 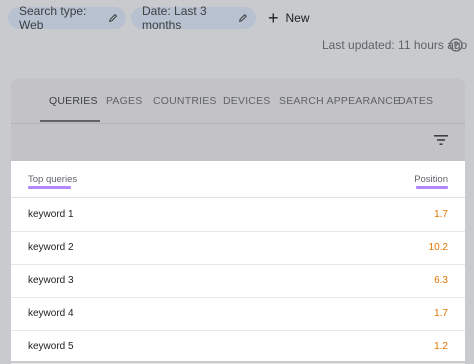 What do you see at coordinates (395, 45) in the screenshot?
I see `last-updated-text: Last updated: 11 hours ago` at bounding box center [395, 45].